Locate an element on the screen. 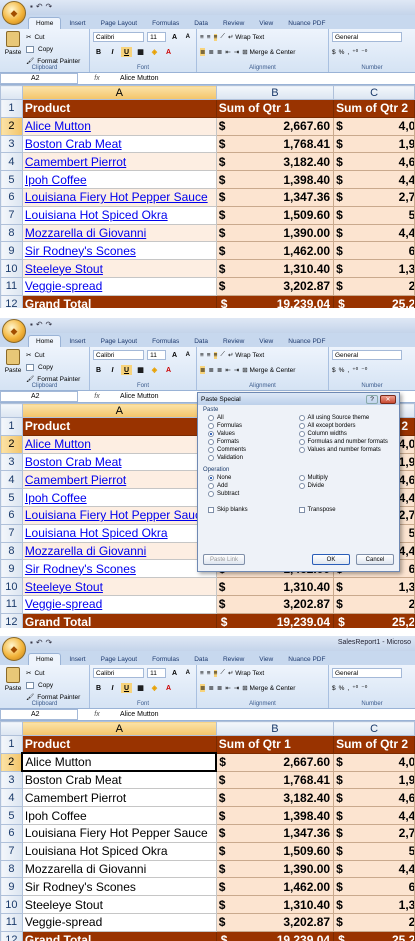 This screenshot has height=941, width=415. fx-button: fx is located at coordinates (97, 78).